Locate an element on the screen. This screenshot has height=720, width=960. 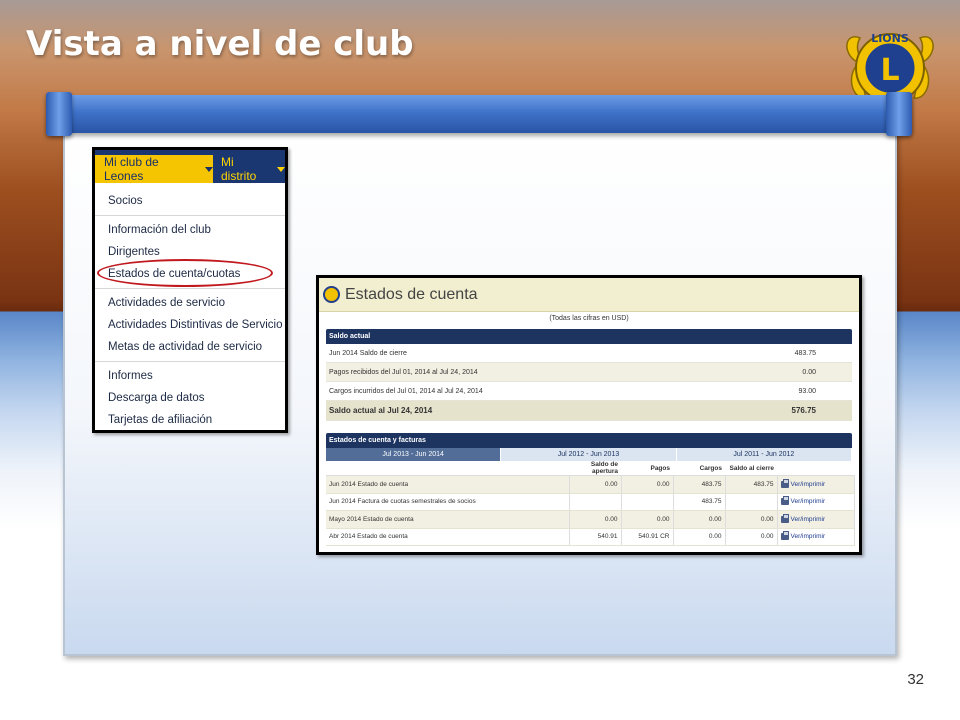
tab-2012-2013: Jul 2012 - Jun 2013 is located at coordinates (589, 454).